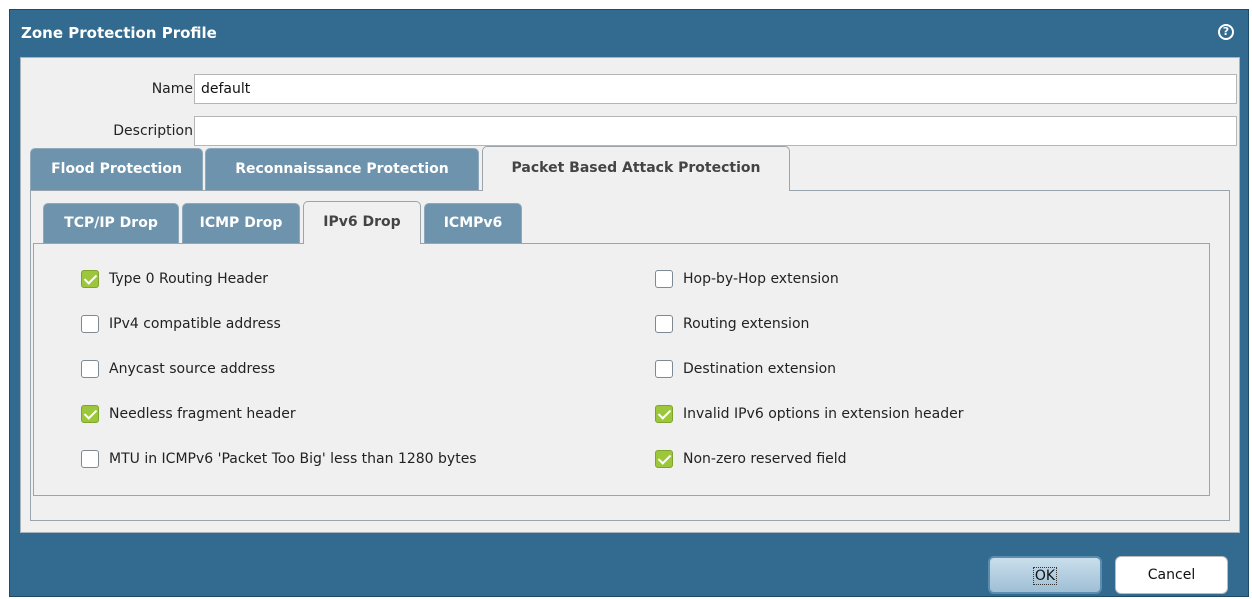 The width and height of the screenshot is (1252, 599). I want to click on subtab-tcp-ip-drop: TCP/IP Drop, so click(111, 223).